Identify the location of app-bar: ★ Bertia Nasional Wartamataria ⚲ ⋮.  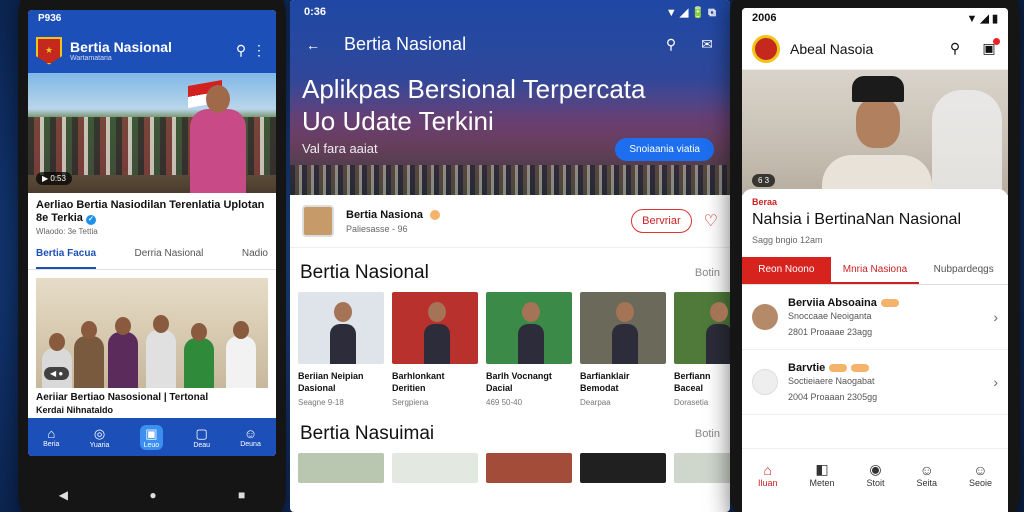
(152, 50).